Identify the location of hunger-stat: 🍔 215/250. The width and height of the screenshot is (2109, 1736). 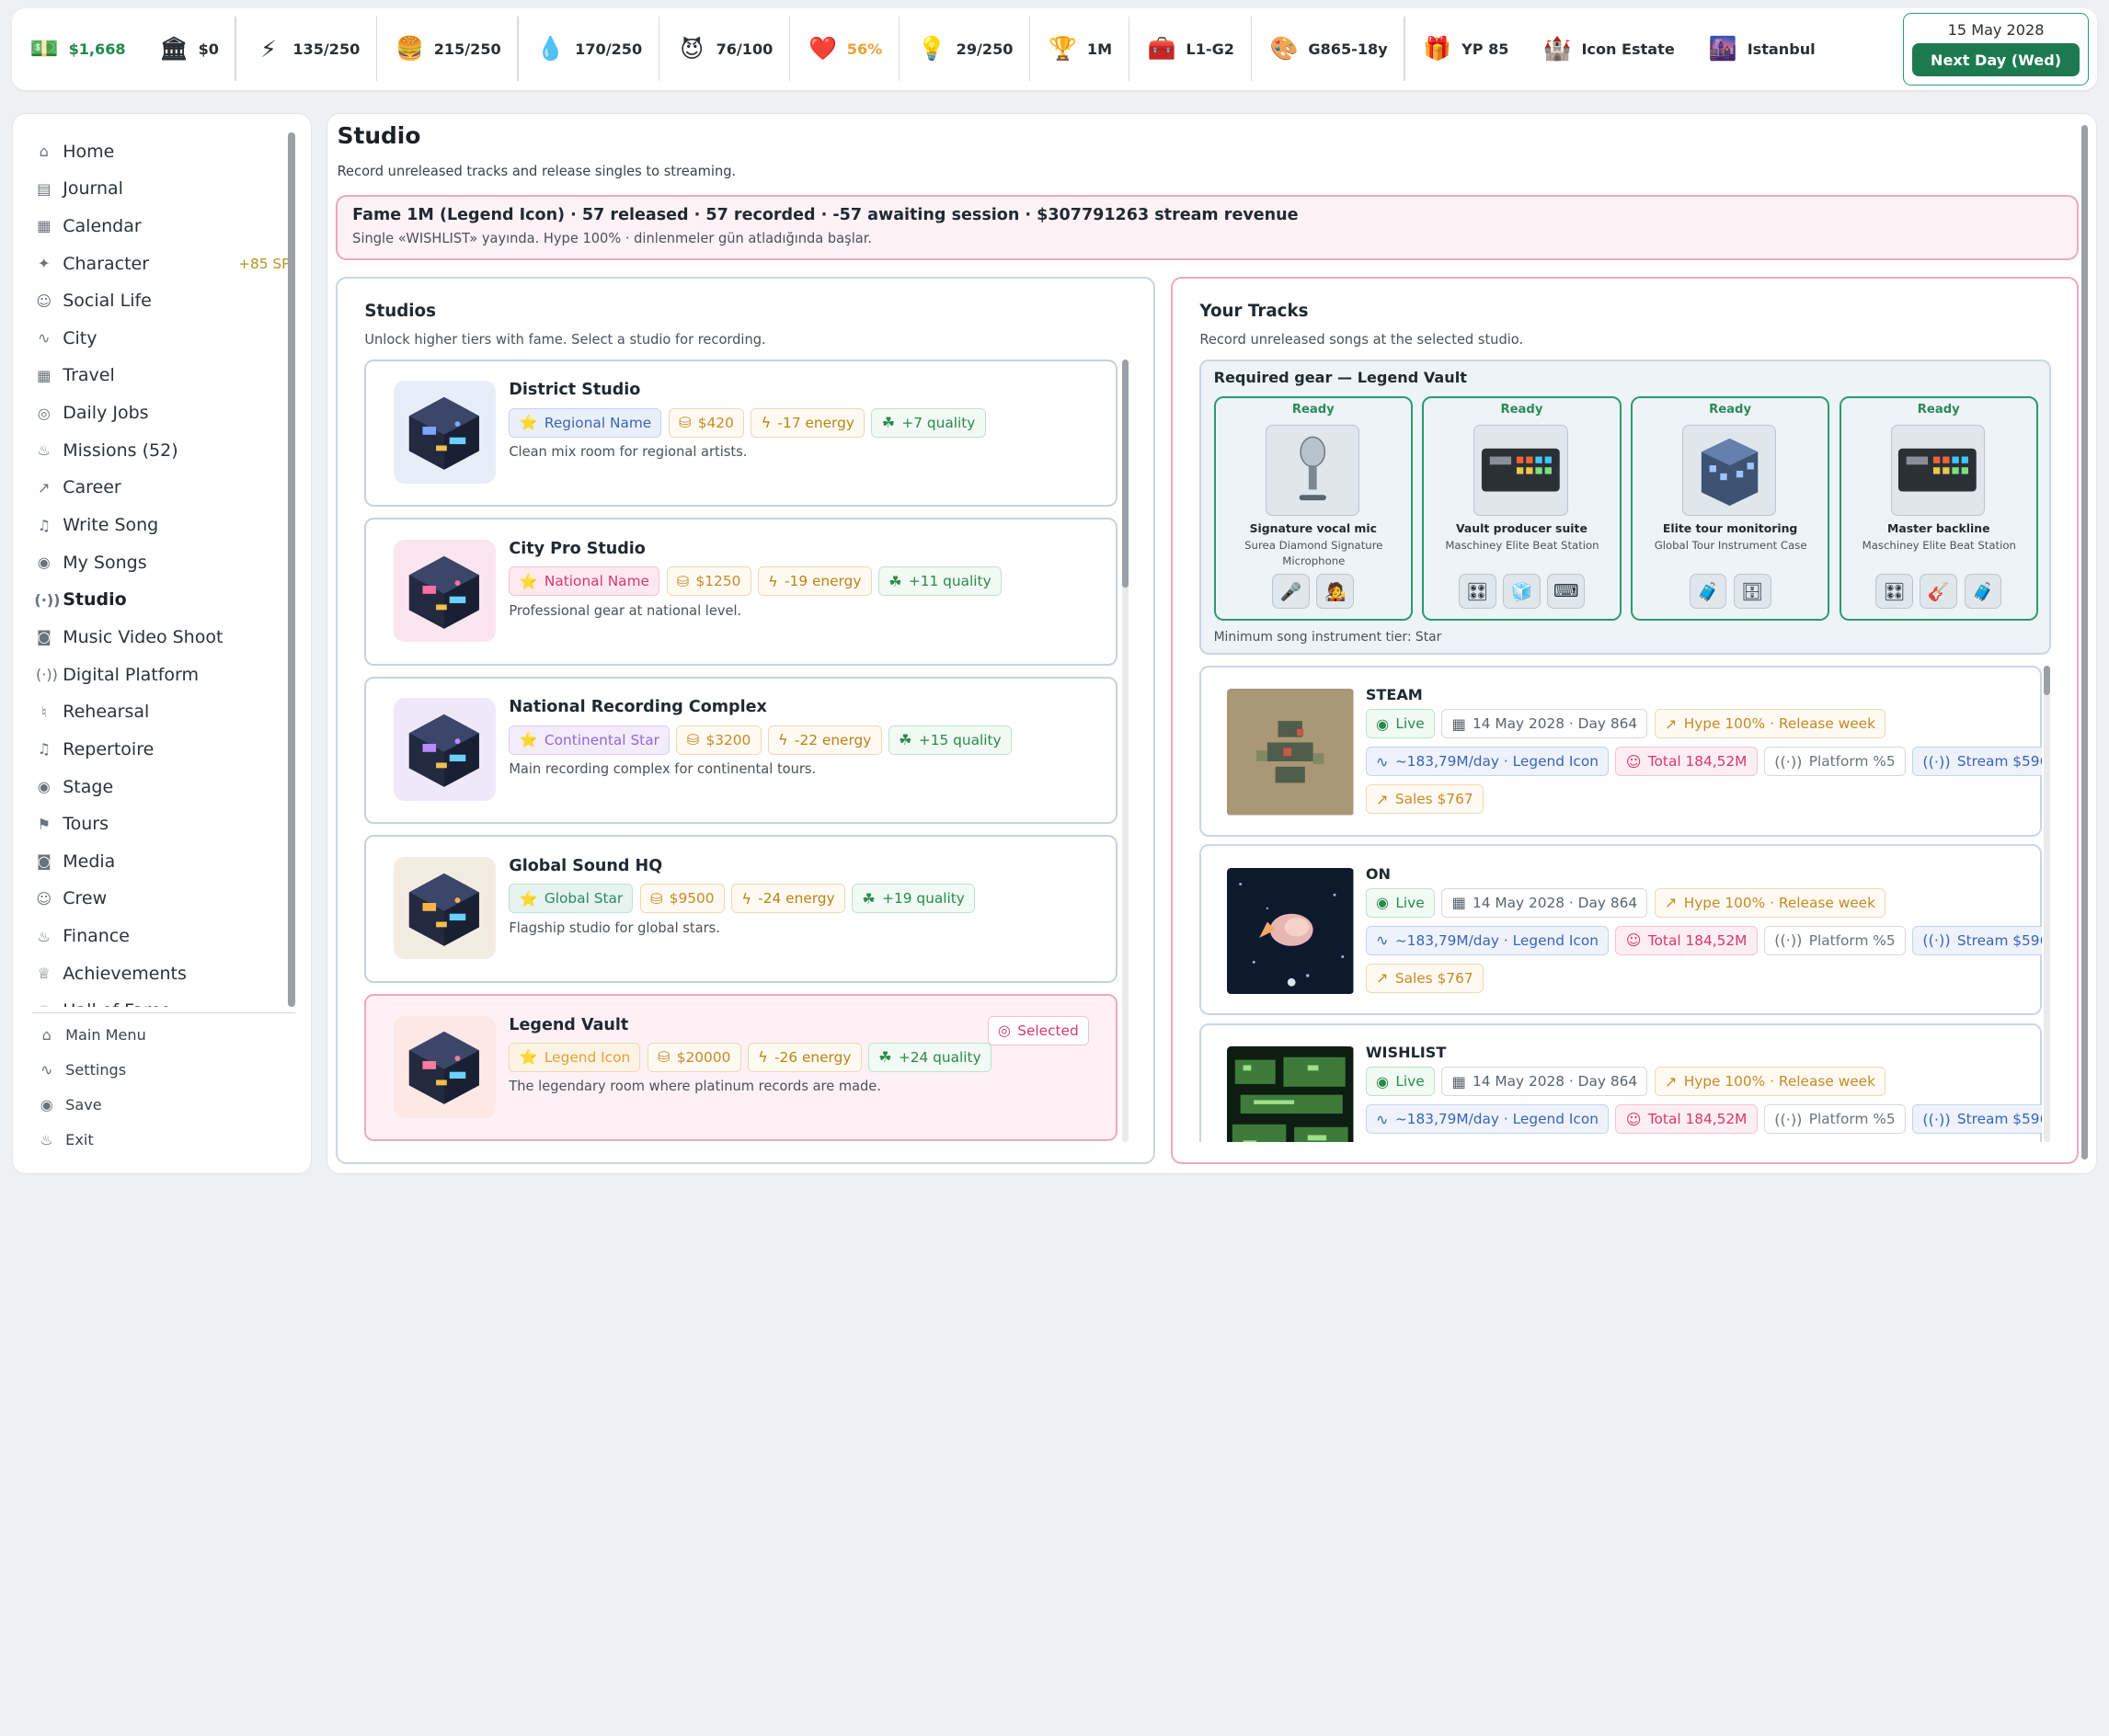
(447, 49).